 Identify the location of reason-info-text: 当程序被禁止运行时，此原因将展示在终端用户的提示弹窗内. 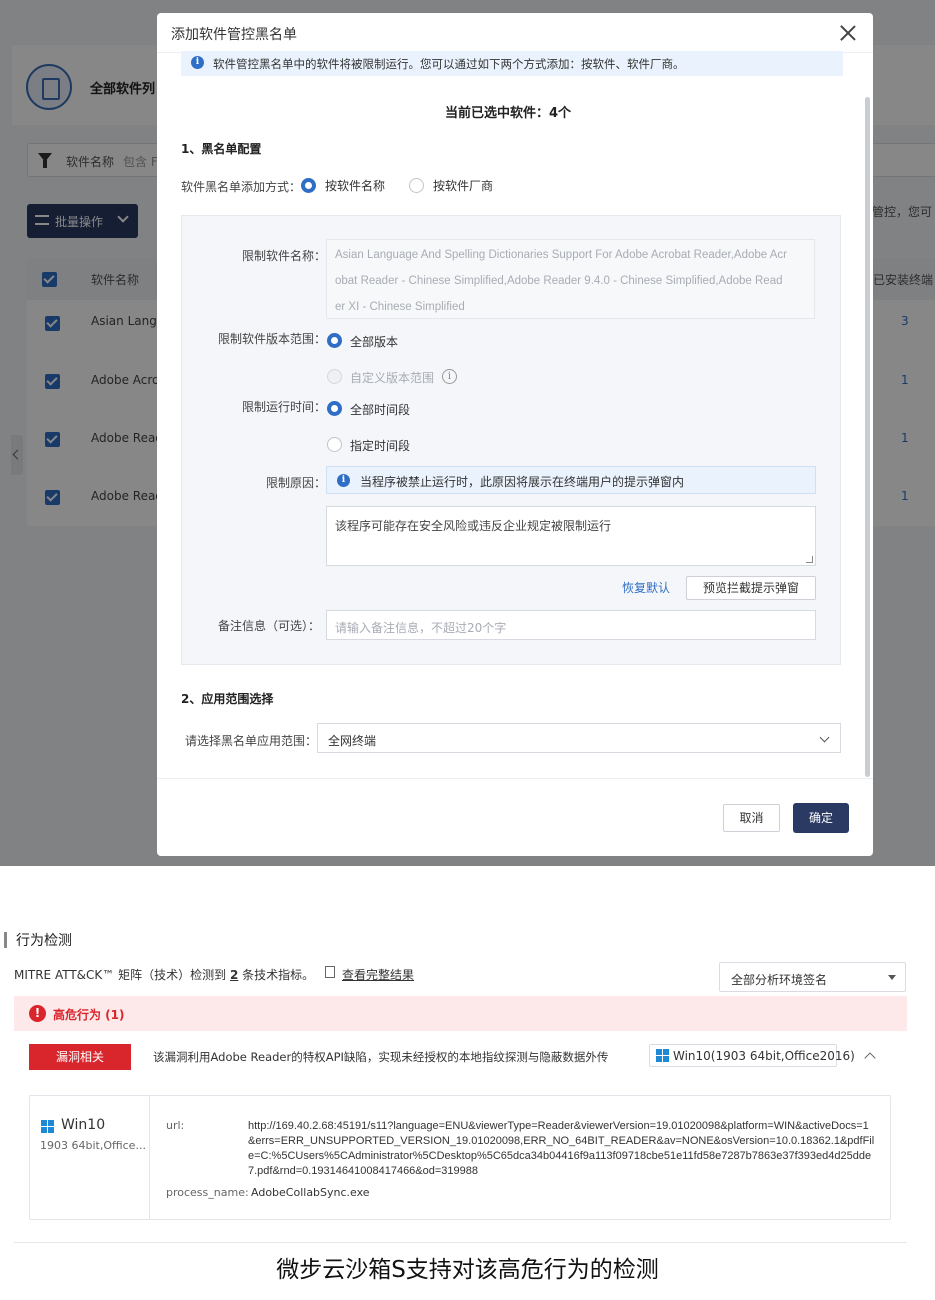
(522, 482).